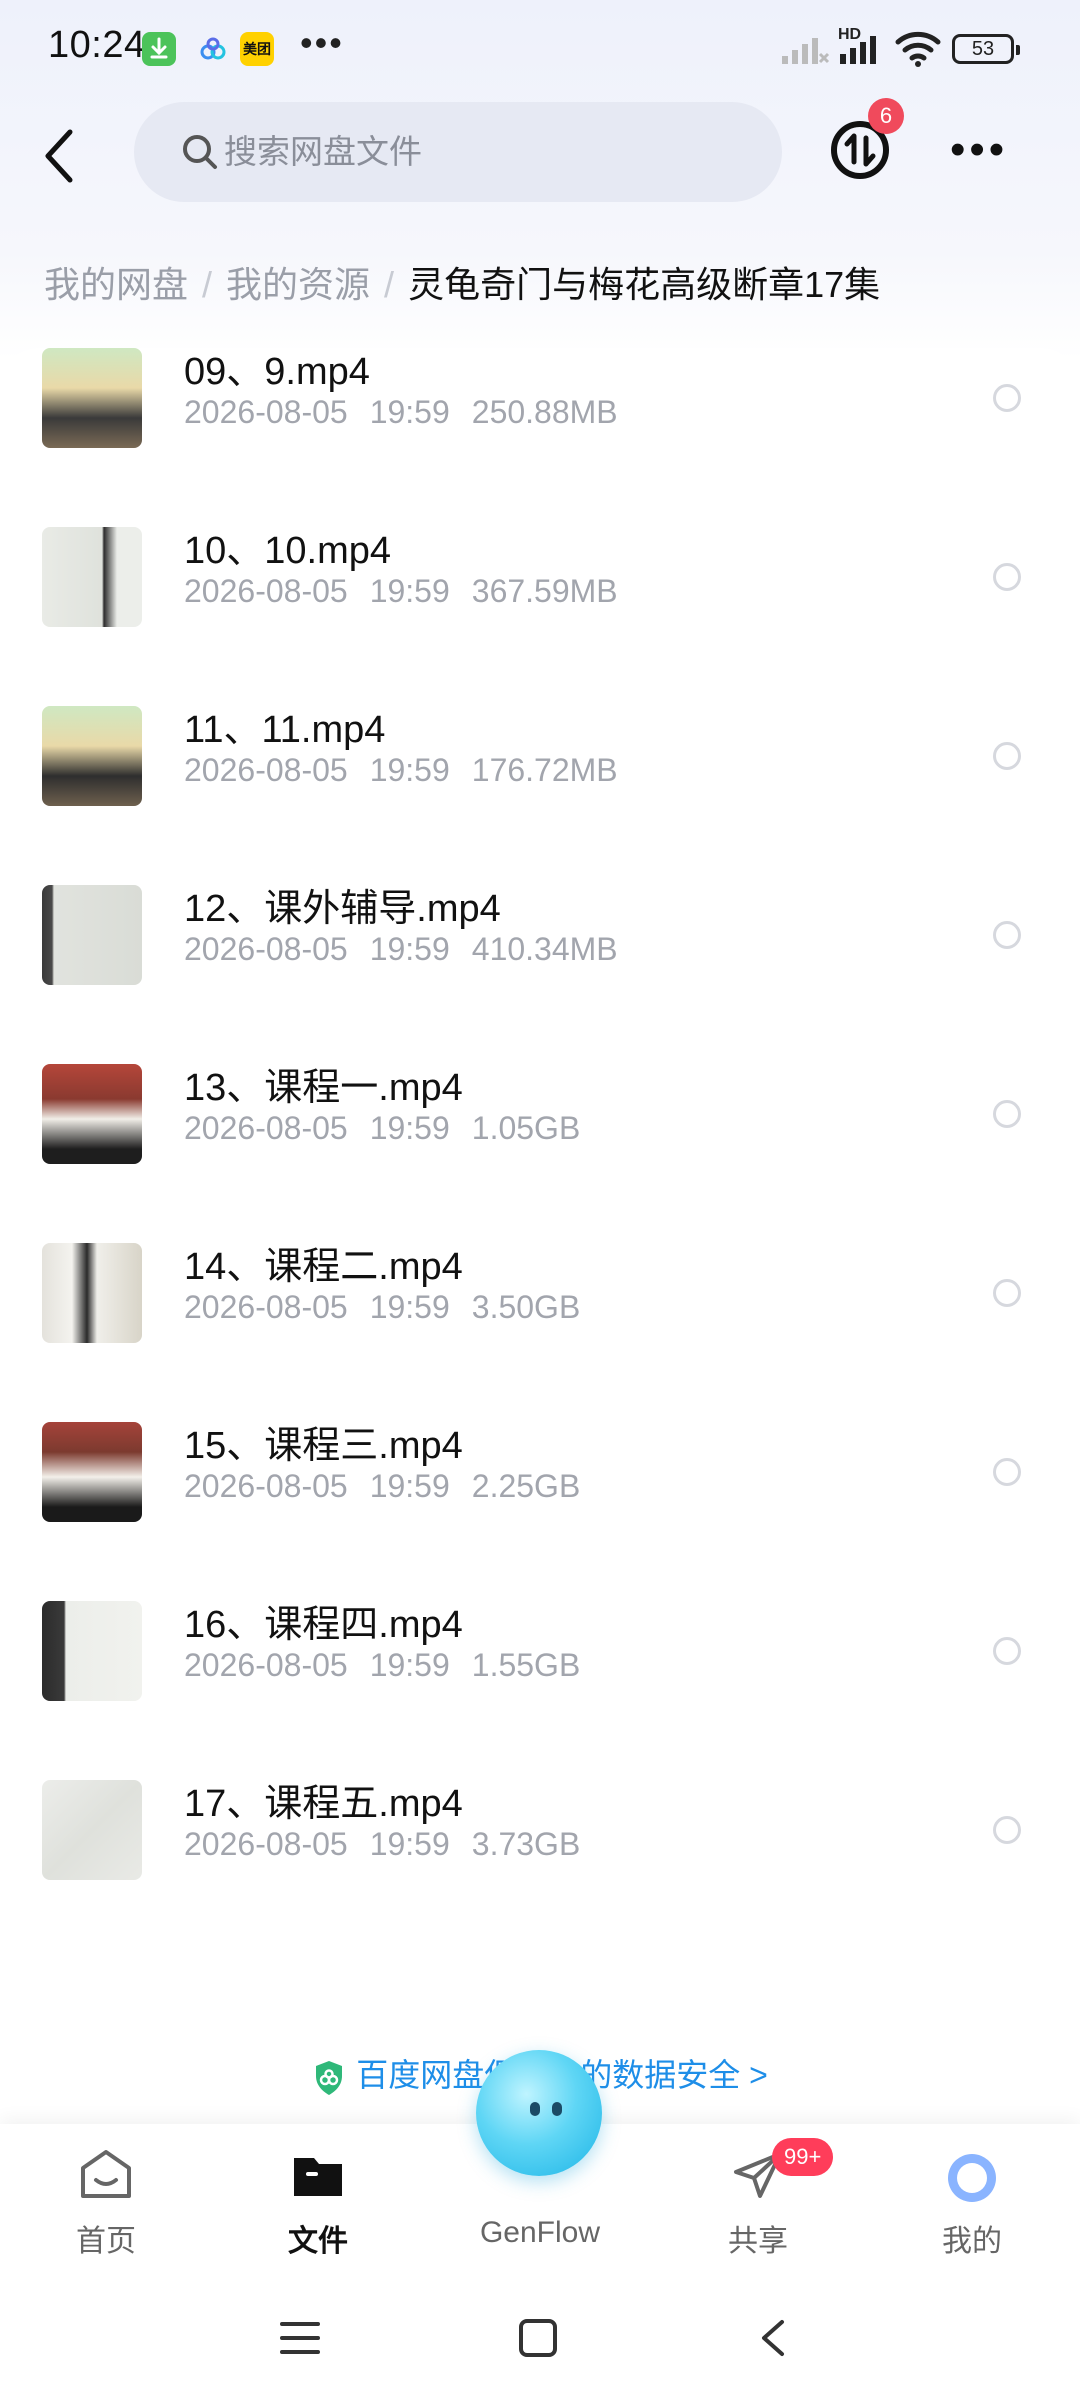  Describe the element at coordinates (886, 116) in the screenshot. I see `transfer-count-badge: 6` at that location.